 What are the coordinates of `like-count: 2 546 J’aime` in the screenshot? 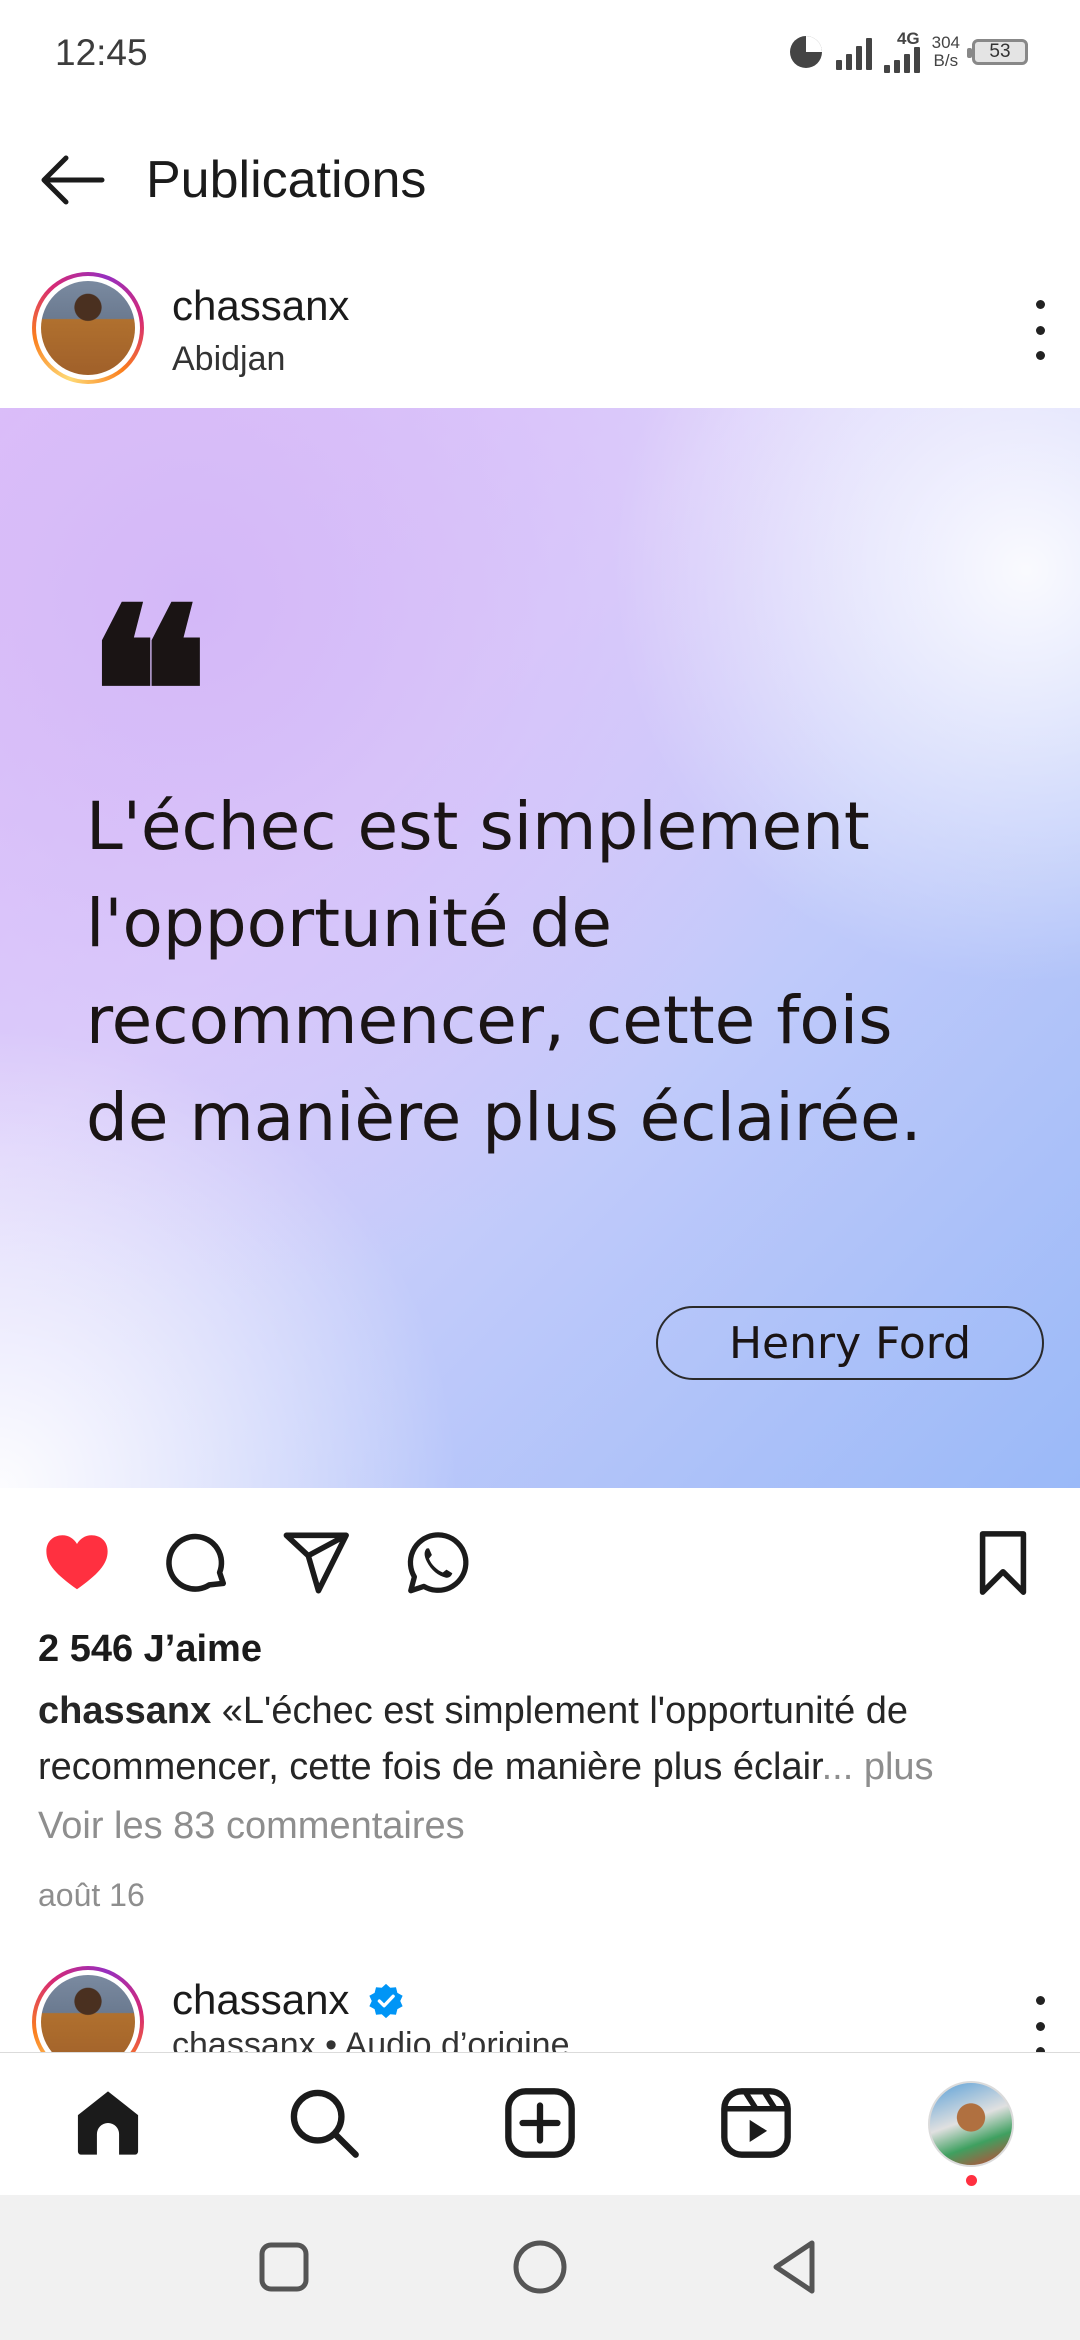 It's located at (150, 1649).